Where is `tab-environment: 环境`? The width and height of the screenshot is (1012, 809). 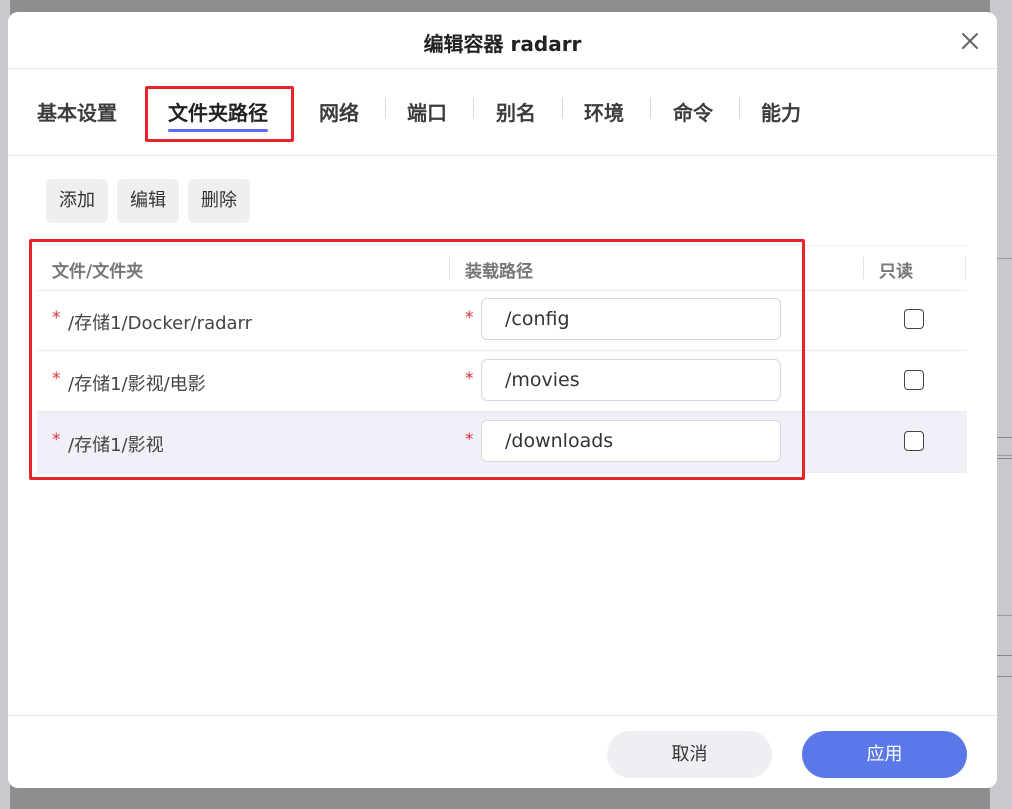 tab-environment: 环境 is located at coordinates (604, 111).